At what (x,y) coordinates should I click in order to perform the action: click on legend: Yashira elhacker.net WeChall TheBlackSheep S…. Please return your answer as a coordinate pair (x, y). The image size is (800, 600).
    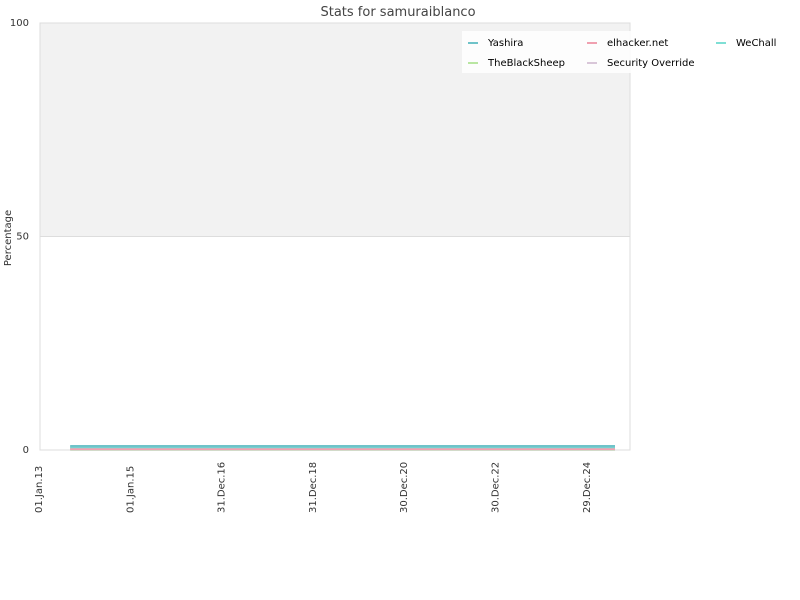
    Looking at the image, I should click on (629, 52).